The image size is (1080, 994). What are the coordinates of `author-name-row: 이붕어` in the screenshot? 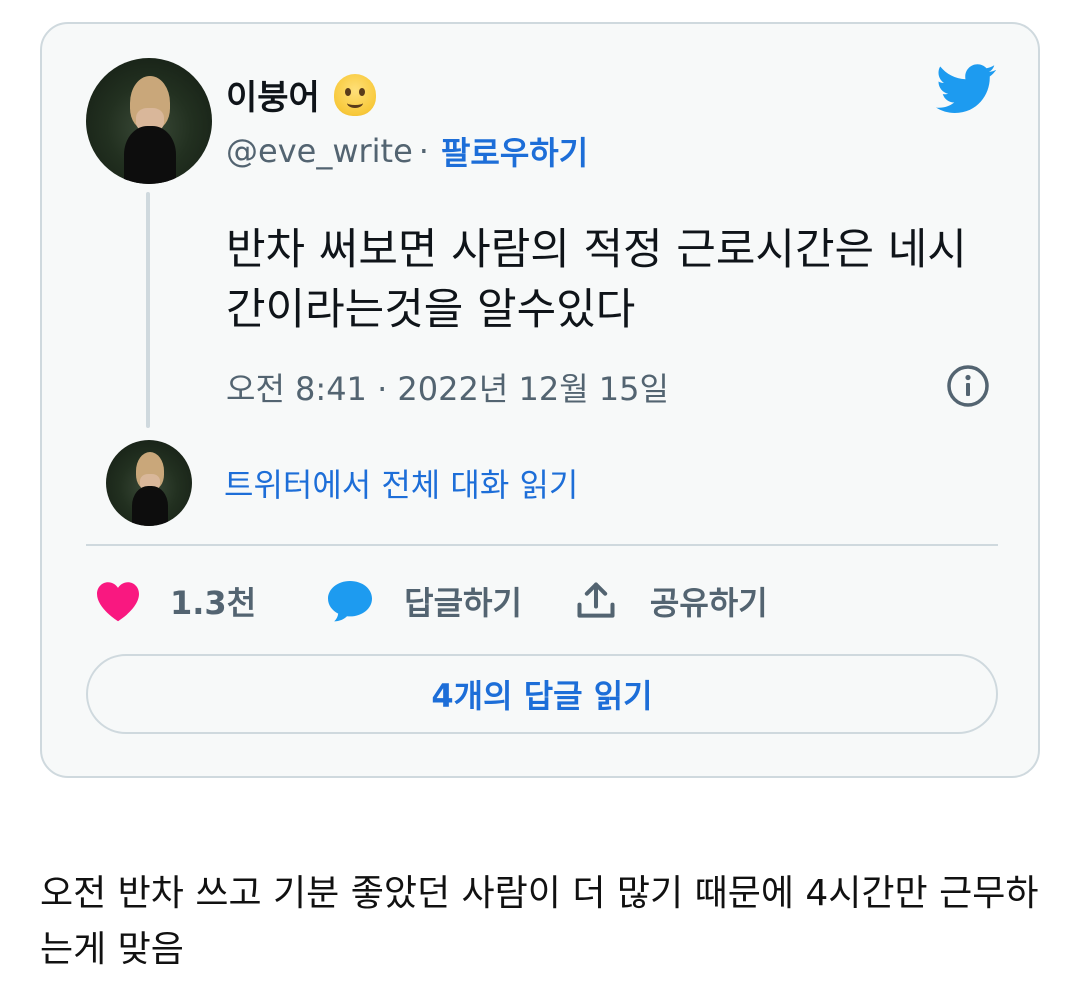 It's located at (301, 94).